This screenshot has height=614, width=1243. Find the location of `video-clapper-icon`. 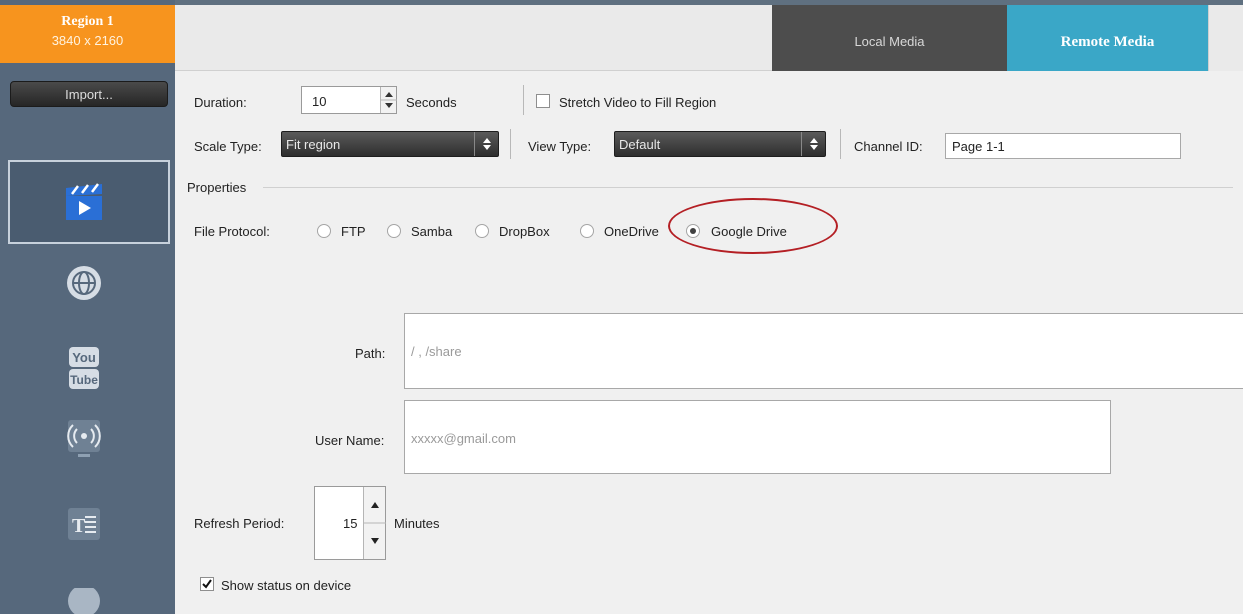

video-clapper-icon is located at coordinates (84, 202).